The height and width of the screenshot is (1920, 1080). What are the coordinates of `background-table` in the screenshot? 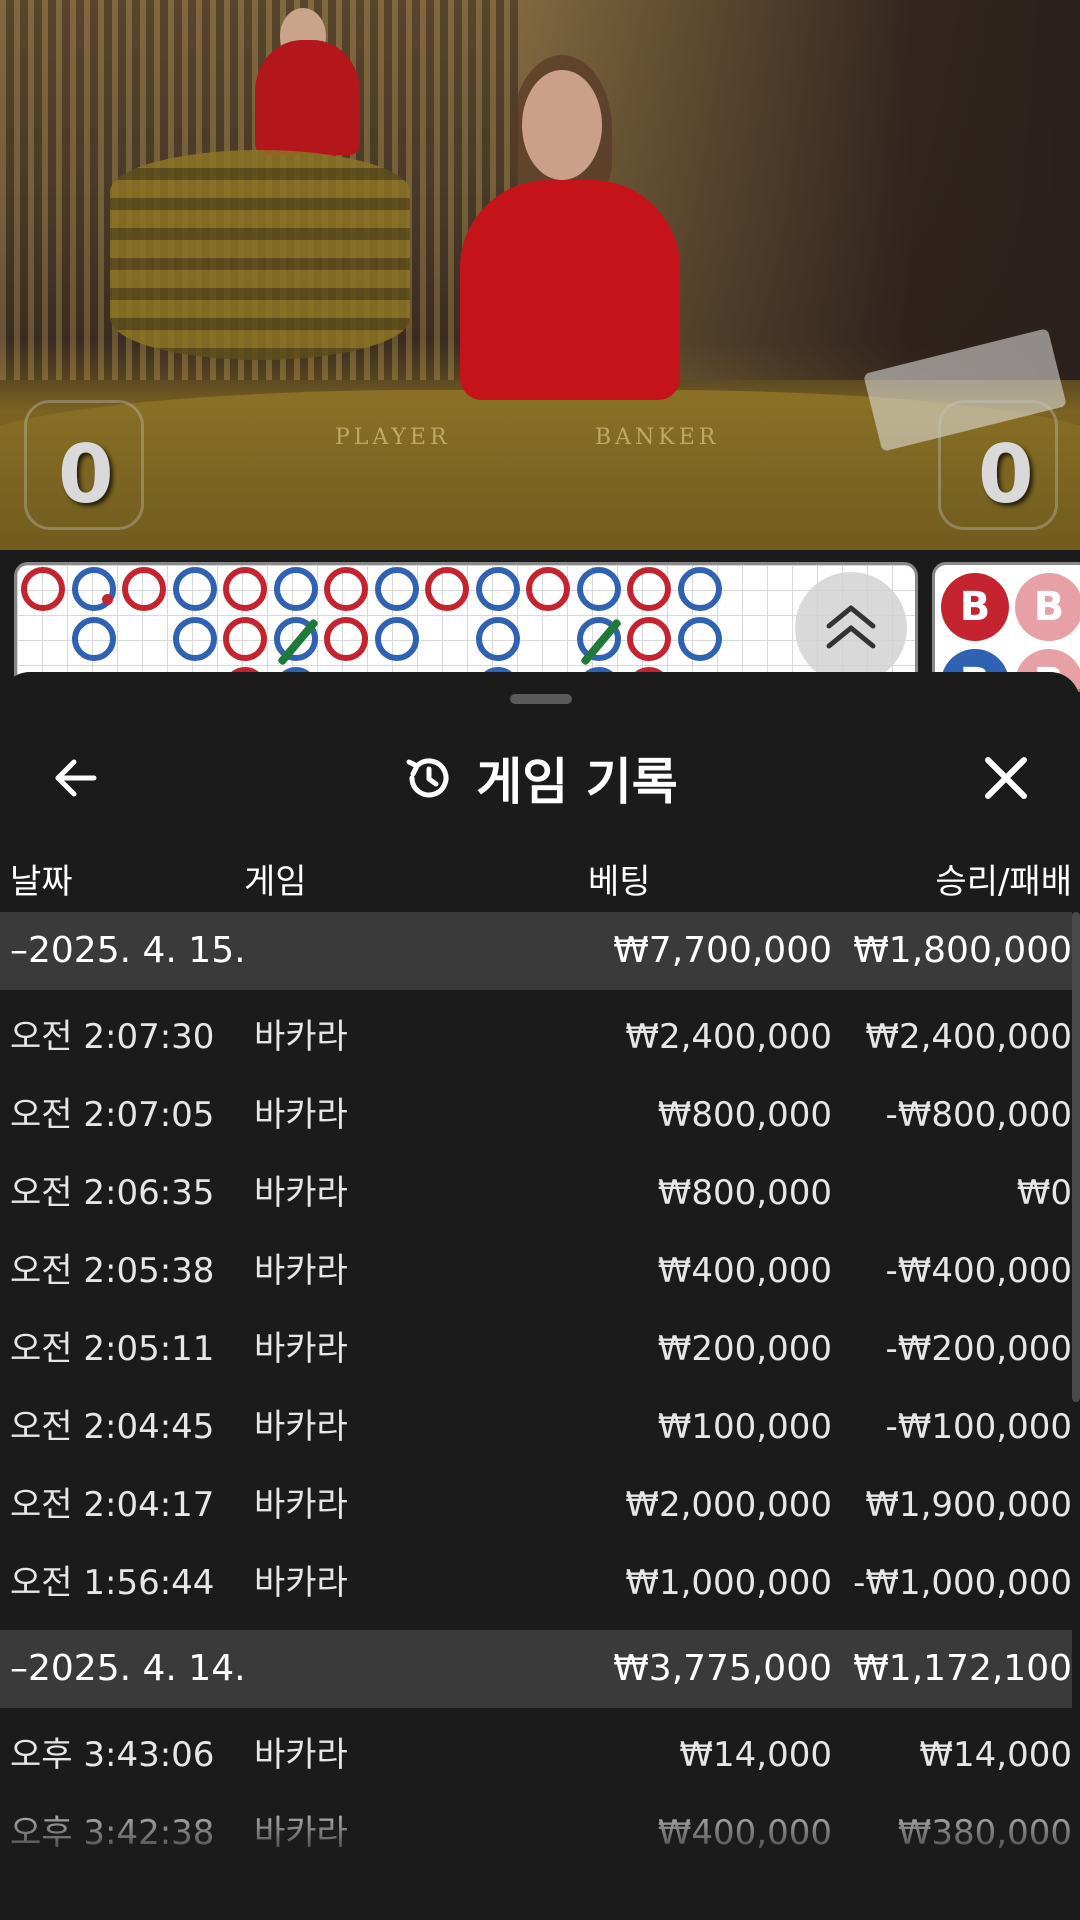 It's located at (260, 255).